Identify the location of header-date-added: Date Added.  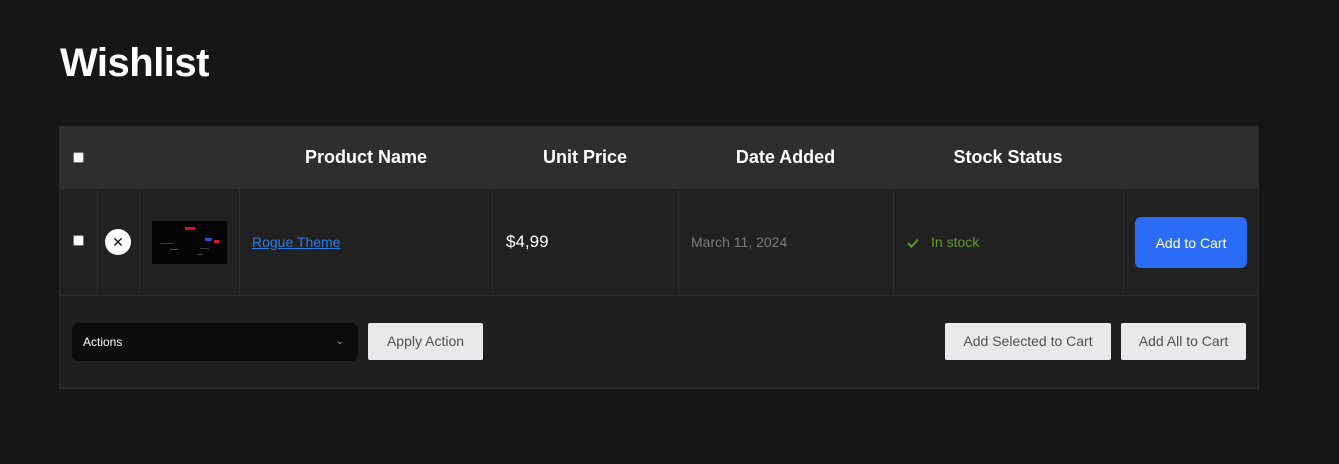
(785, 157).